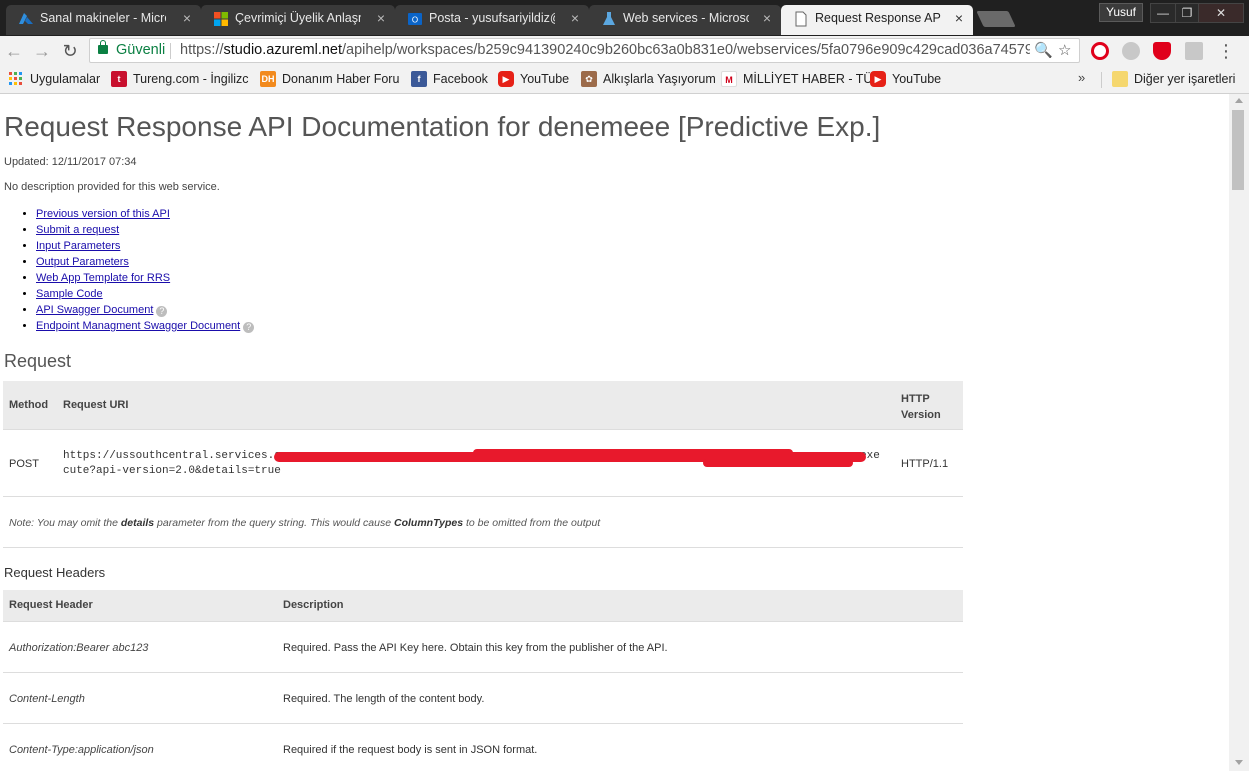 The width and height of the screenshot is (1249, 771). What do you see at coordinates (268, 79) in the screenshot?
I see `dh-icon: DH` at bounding box center [268, 79].